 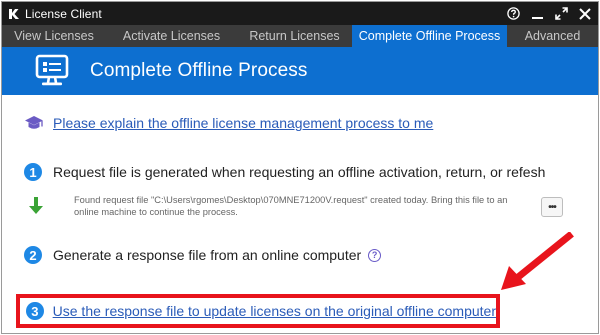 What do you see at coordinates (537, 261) in the screenshot?
I see `red-annotation-arrow-icon` at bounding box center [537, 261].